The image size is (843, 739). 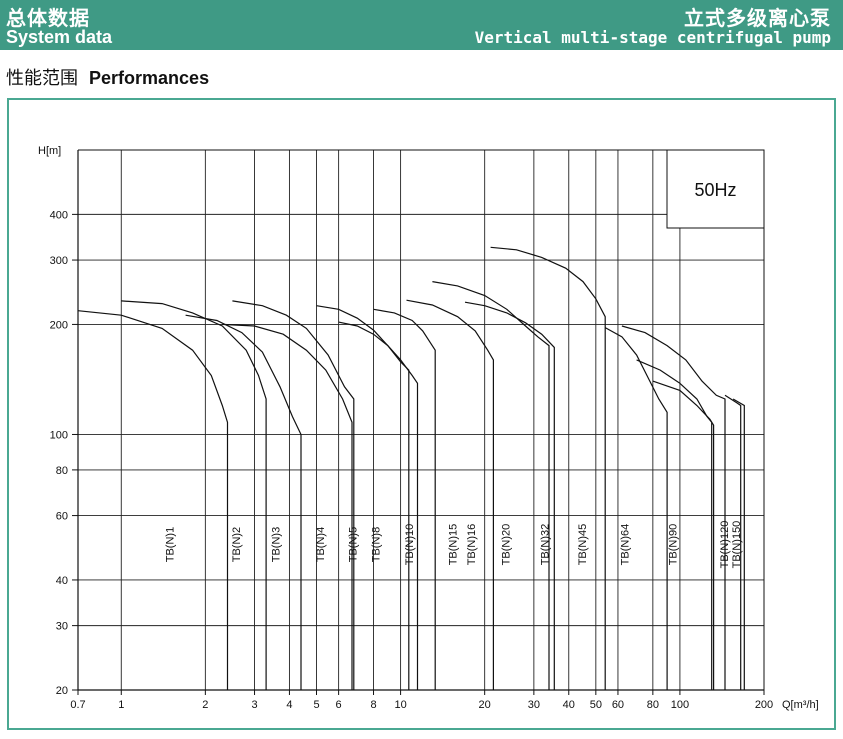 What do you see at coordinates (62, 471) in the screenshot?
I see `y-tick-label: 80` at bounding box center [62, 471].